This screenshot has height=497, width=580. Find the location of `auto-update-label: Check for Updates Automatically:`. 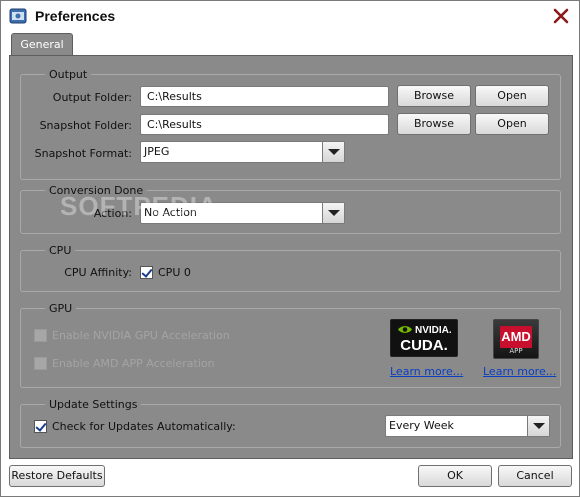

auto-update-label: Check for Updates Automatically: is located at coordinates (144, 426).